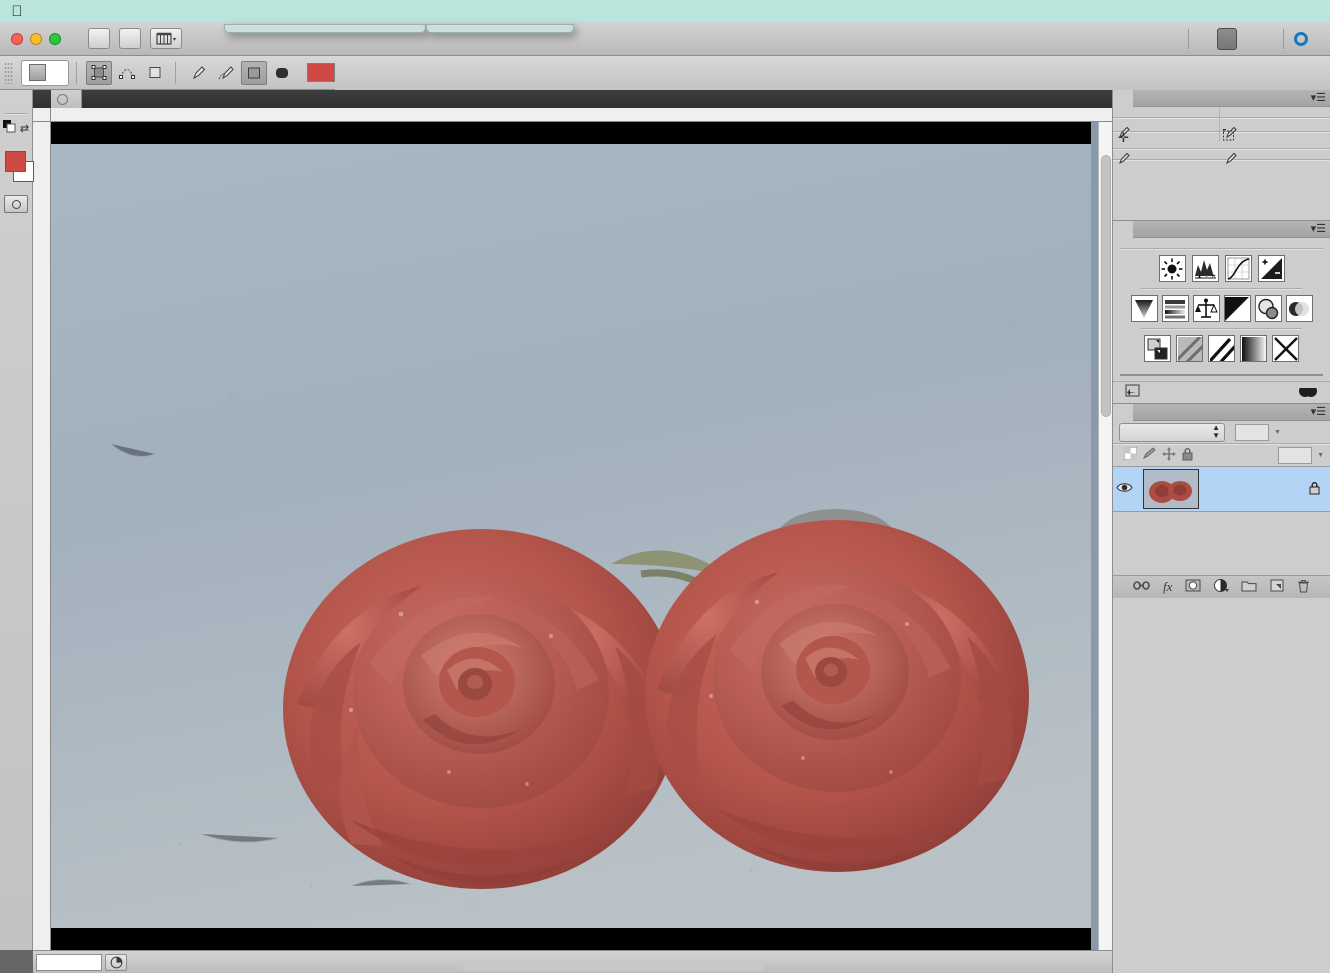 The image size is (1330, 973). What do you see at coordinates (1130, 454) in the screenshot?
I see `lock-transparency-icon` at bounding box center [1130, 454].